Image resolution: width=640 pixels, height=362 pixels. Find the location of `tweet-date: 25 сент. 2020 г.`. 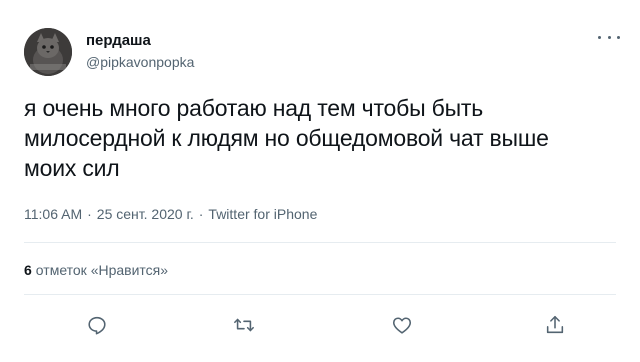

tweet-date: 25 сент. 2020 г. is located at coordinates (145, 214).